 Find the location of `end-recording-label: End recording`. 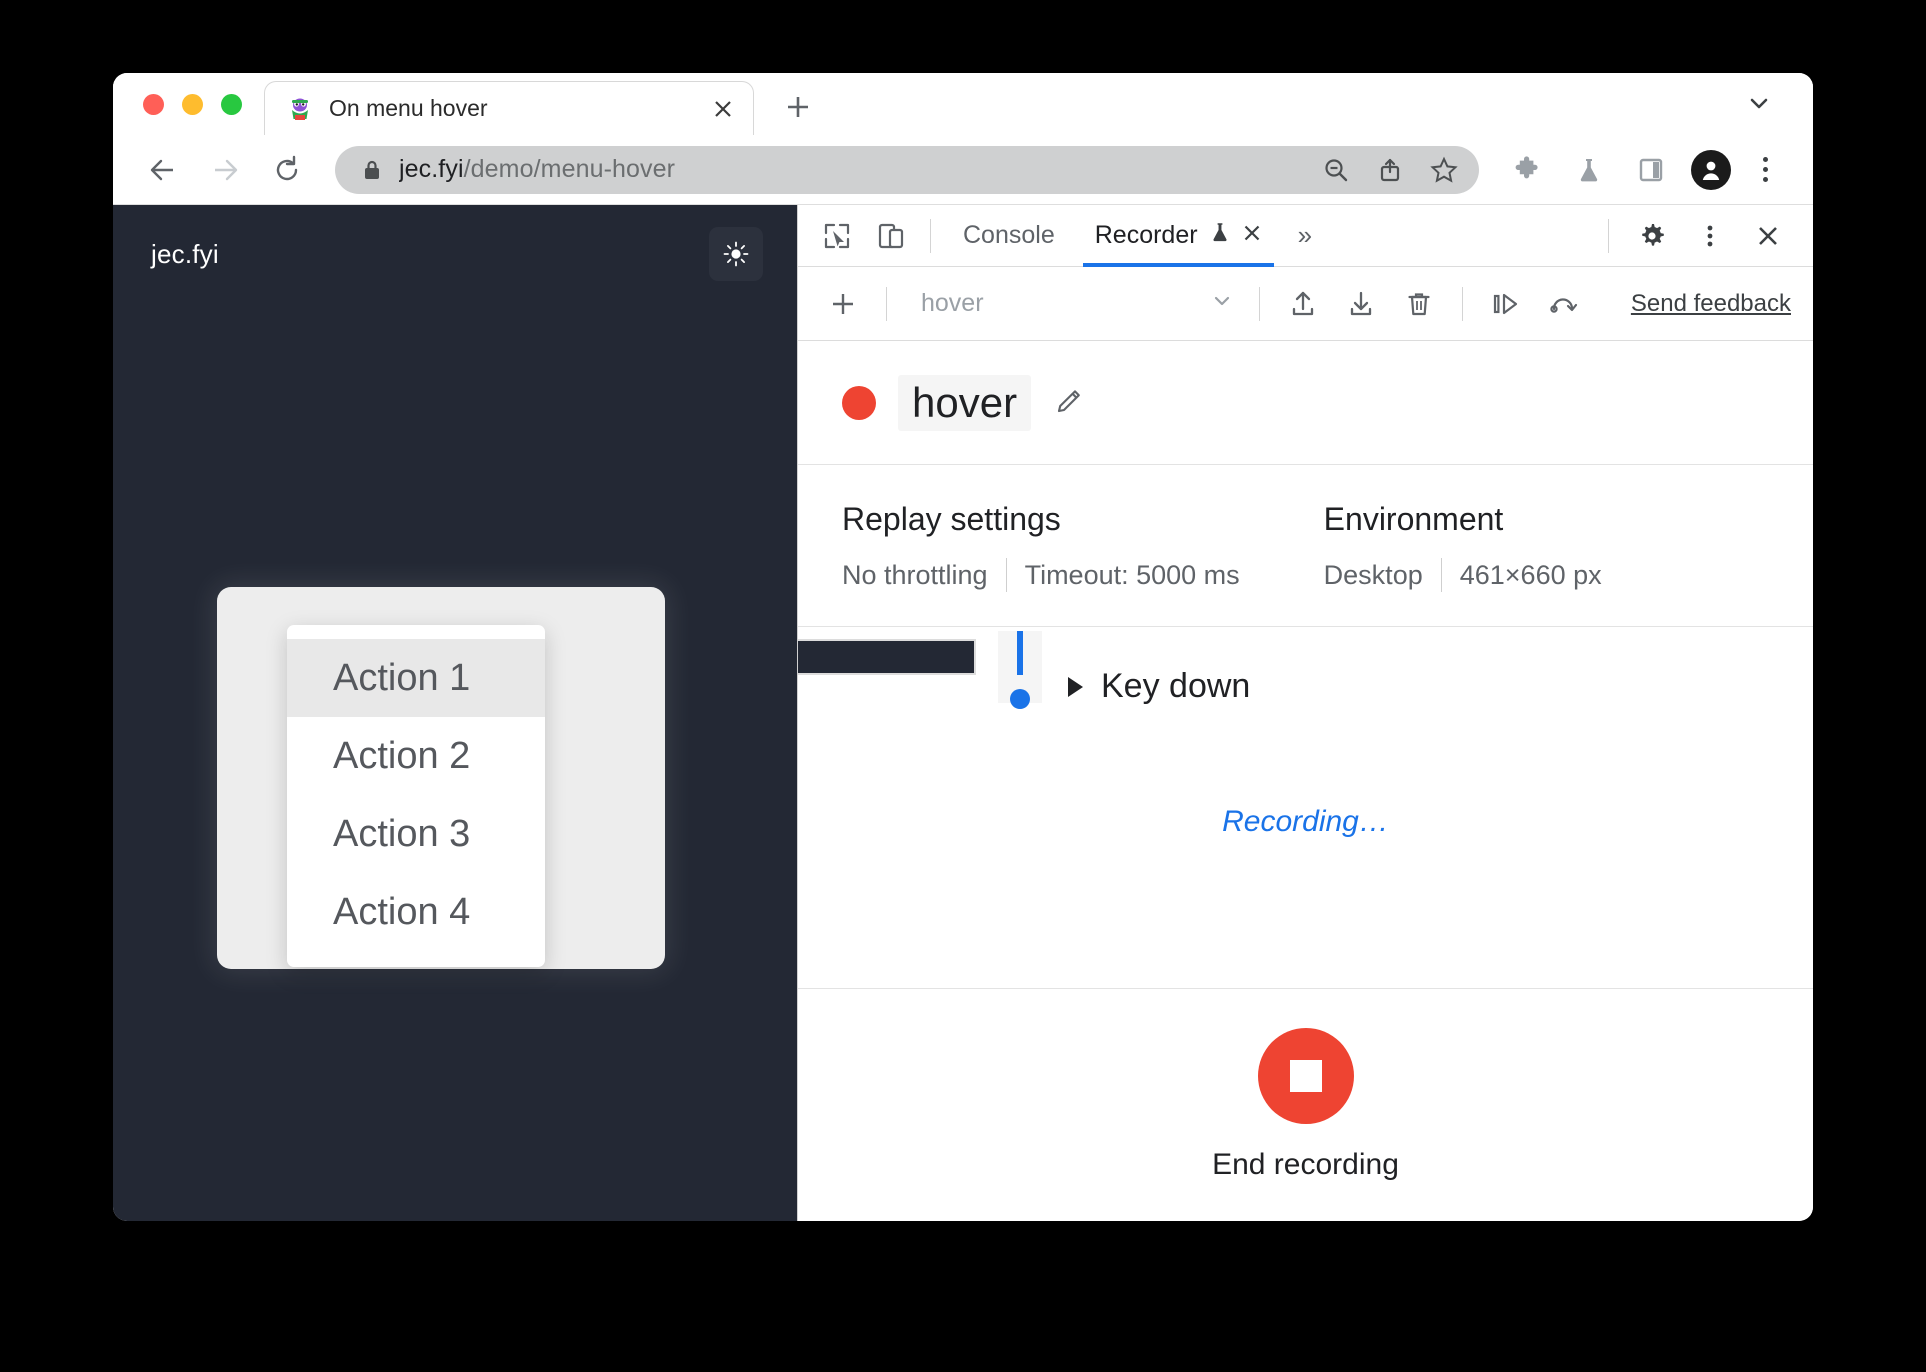

end-recording-label: End recording is located at coordinates (1305, 1164).